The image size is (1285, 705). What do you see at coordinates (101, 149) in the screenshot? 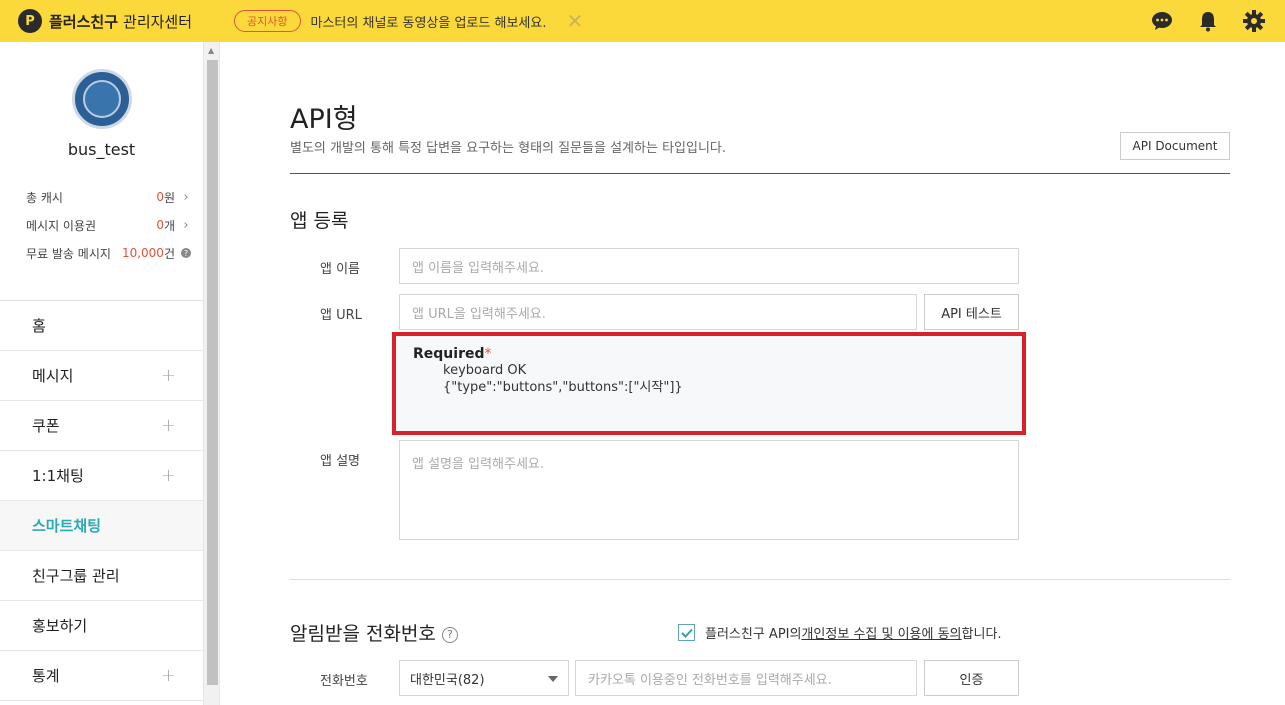
I see `profile-name: bus_test` at bounding box center [101, 149].